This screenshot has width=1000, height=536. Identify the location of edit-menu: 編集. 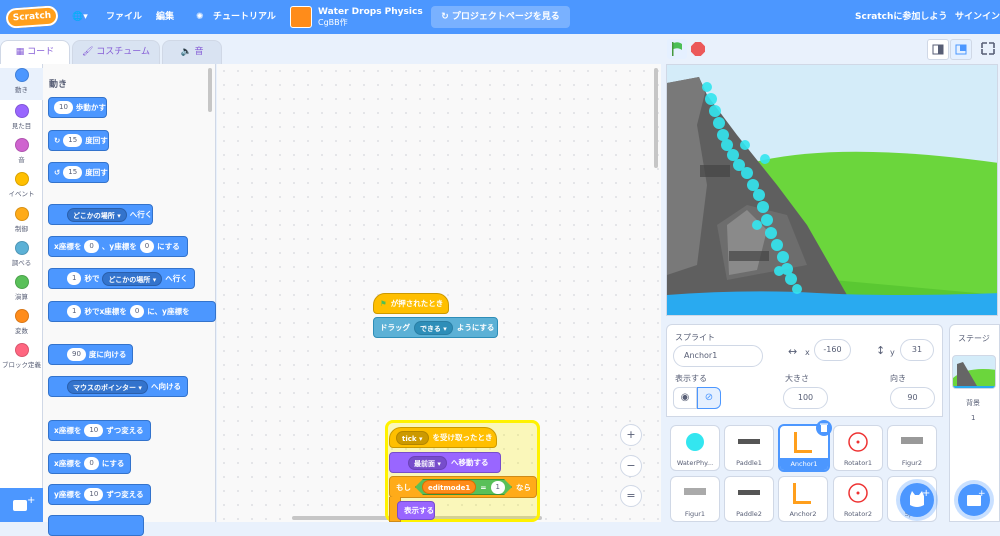
(165, 17).